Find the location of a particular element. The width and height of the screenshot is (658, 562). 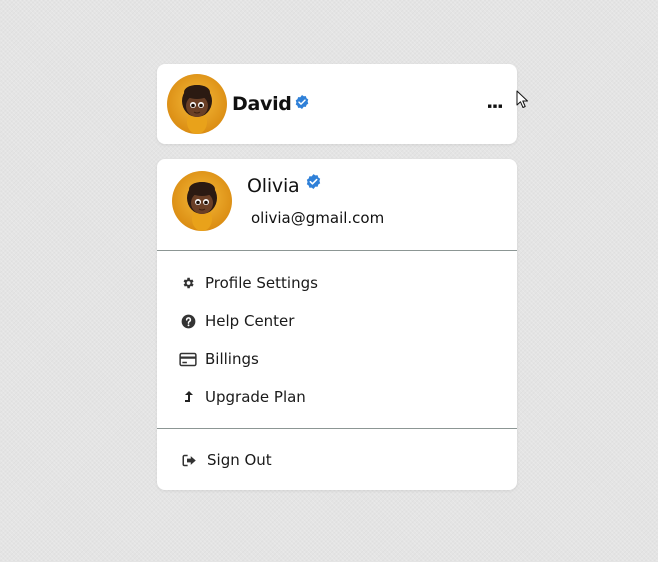

menu-item-label: Profile Settings is located at coordinates (261, 283).